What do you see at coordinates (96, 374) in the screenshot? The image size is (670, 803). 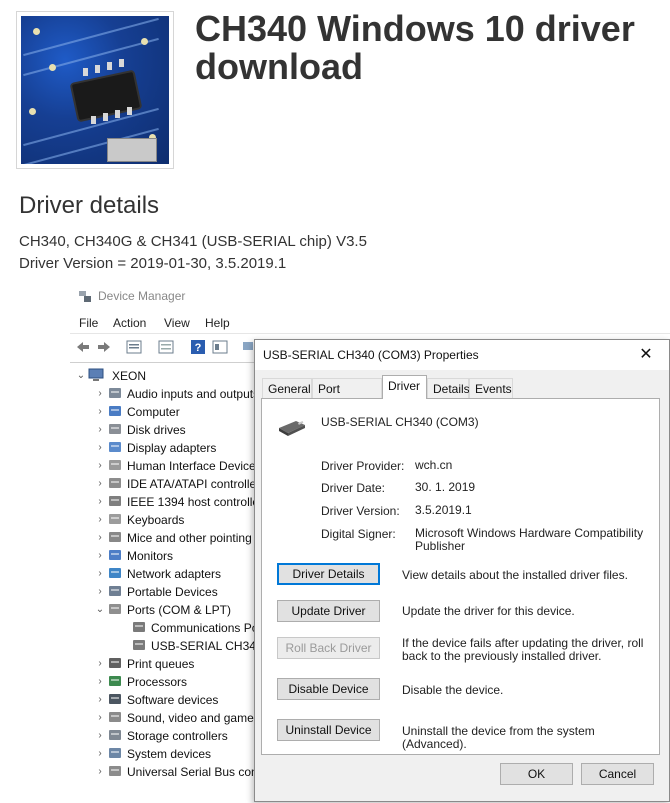 I see `computer-icon` at bounding box center [96, 374].